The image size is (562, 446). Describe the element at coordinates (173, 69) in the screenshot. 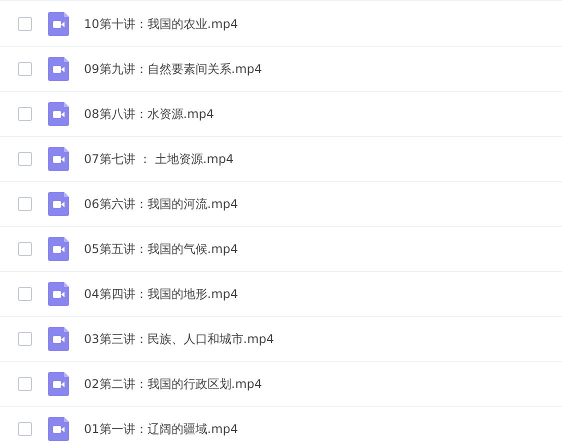

I see `file-name: 09第九讲：自然要素间关系.mp4` at that location.